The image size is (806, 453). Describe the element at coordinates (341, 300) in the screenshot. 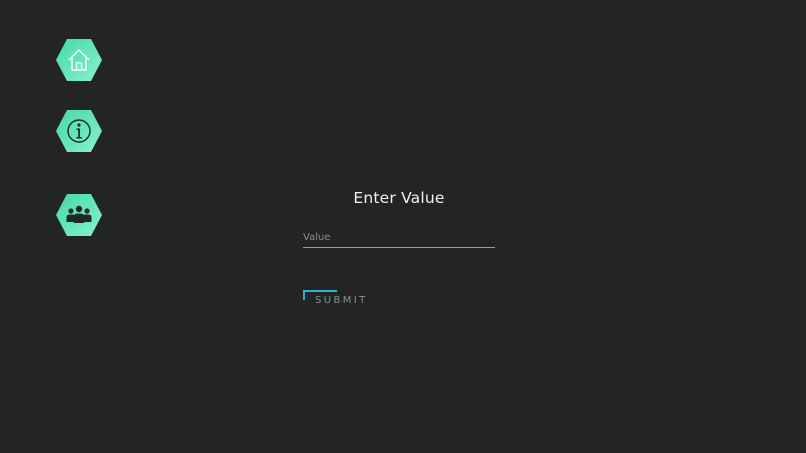

I see `submit-label: SUBMIT` at that location.